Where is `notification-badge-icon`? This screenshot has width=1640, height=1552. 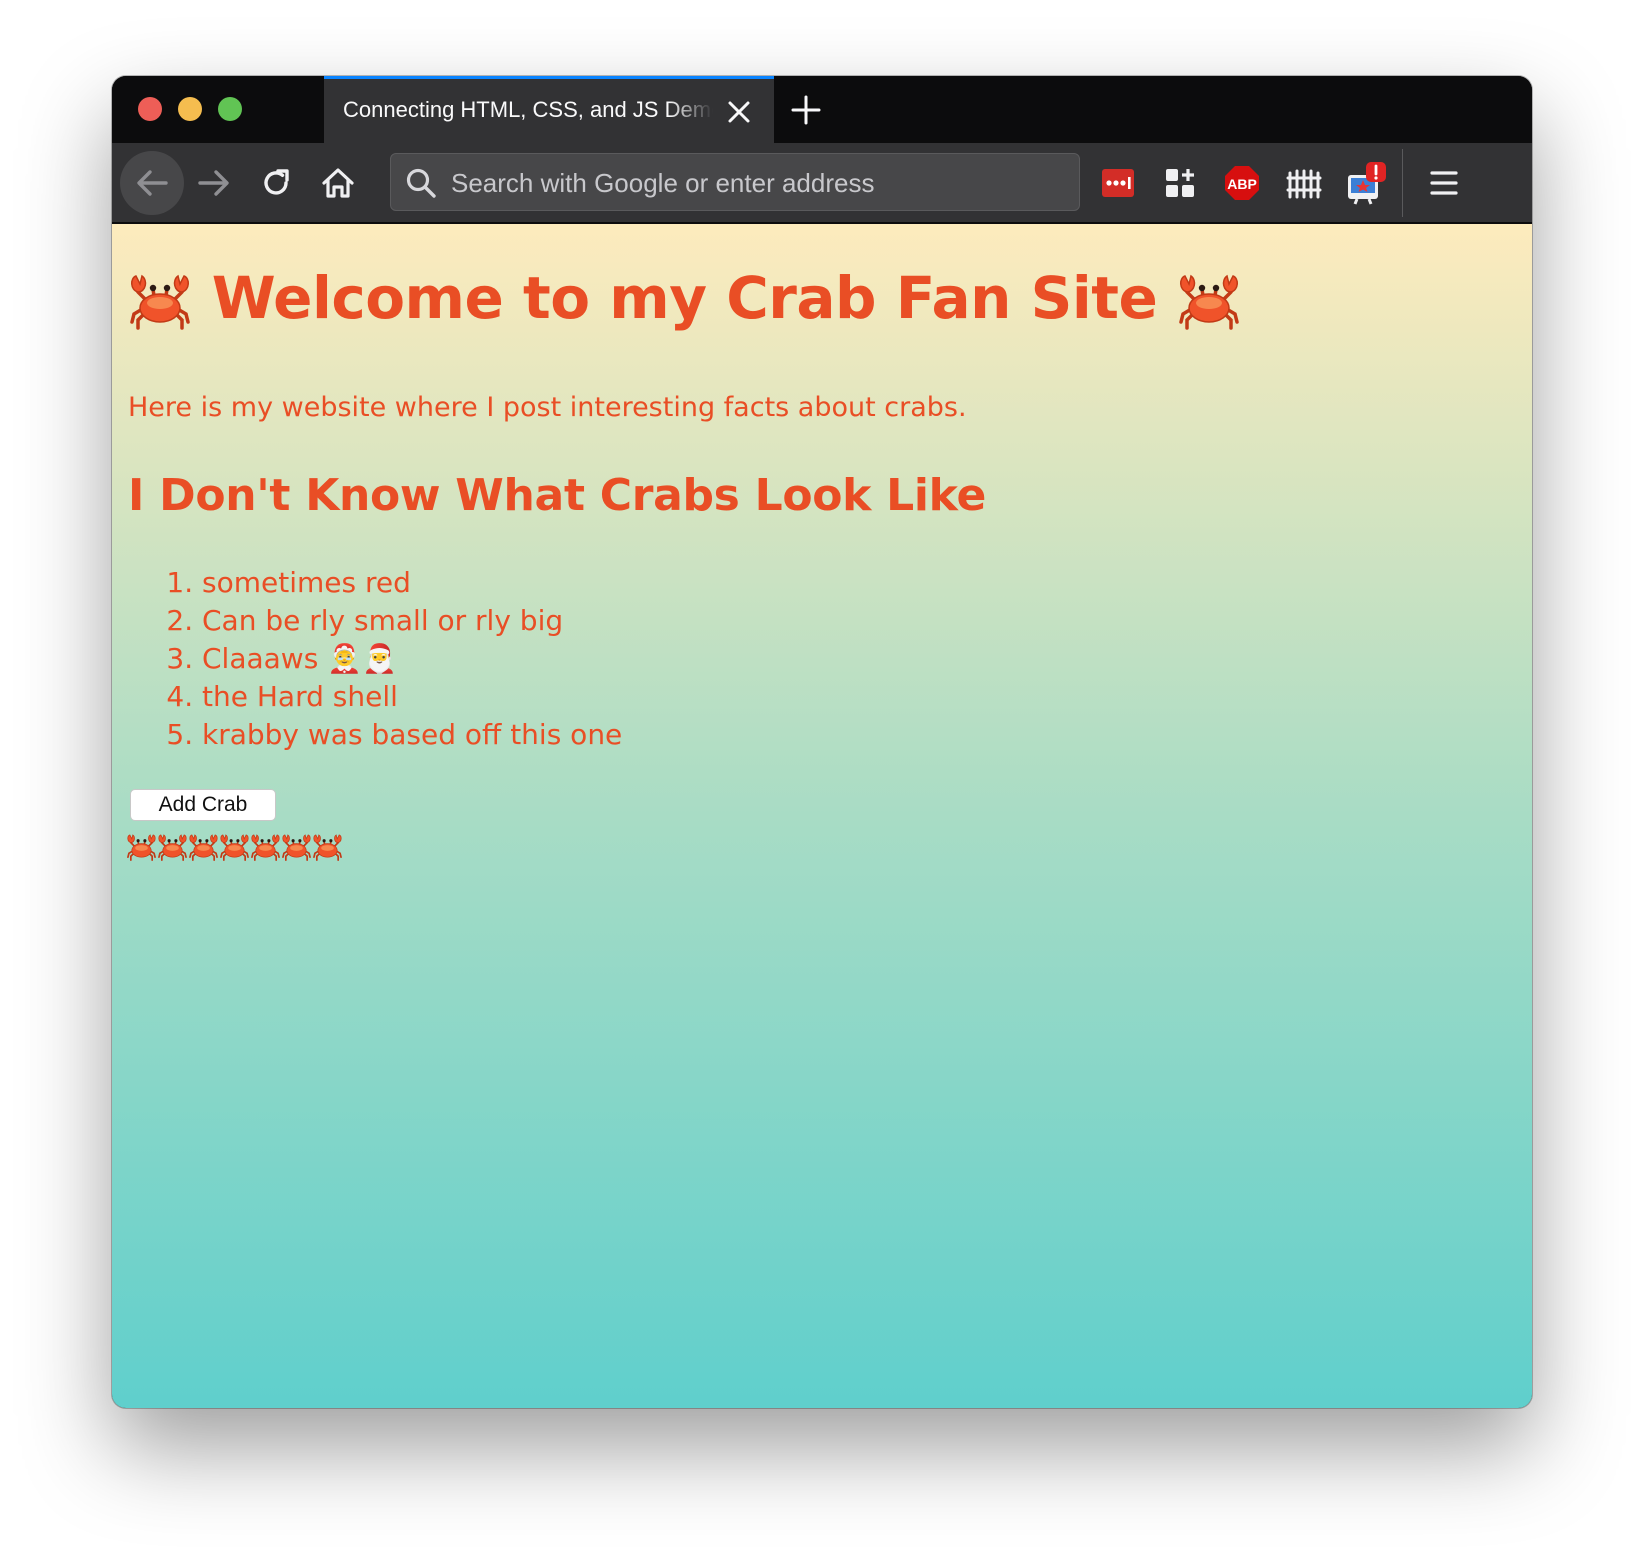 notification-badge-icon is located at coordinates (1367, 183).